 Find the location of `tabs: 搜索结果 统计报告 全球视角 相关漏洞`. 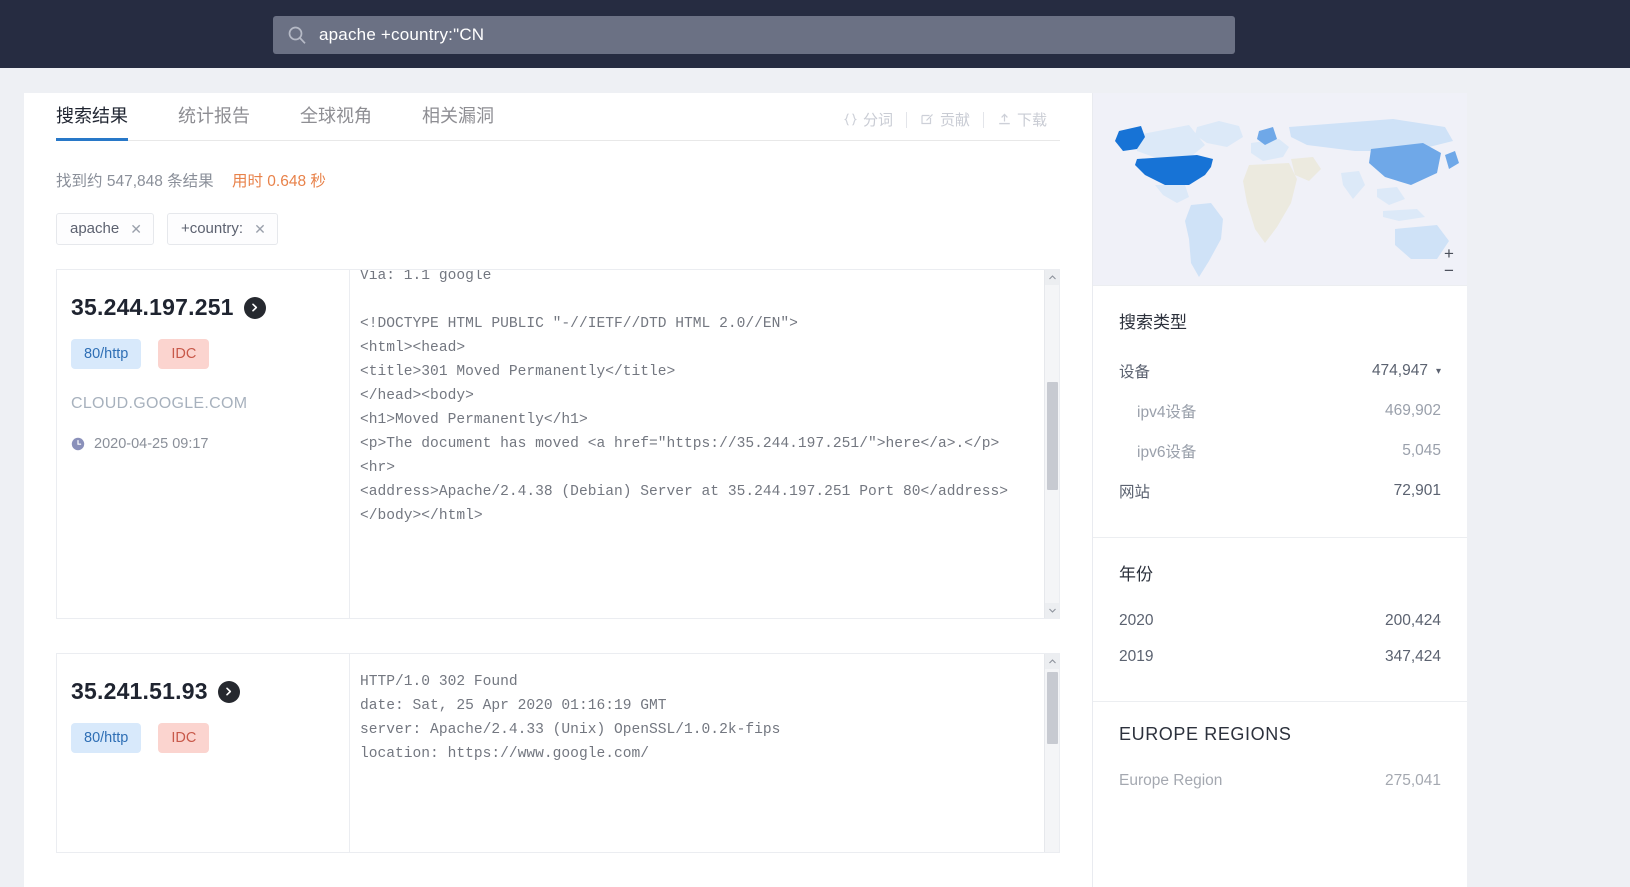

tabs: 搜索结果 统计报告 全球视角 相关漏洞 is located at coordinates (300, 121).